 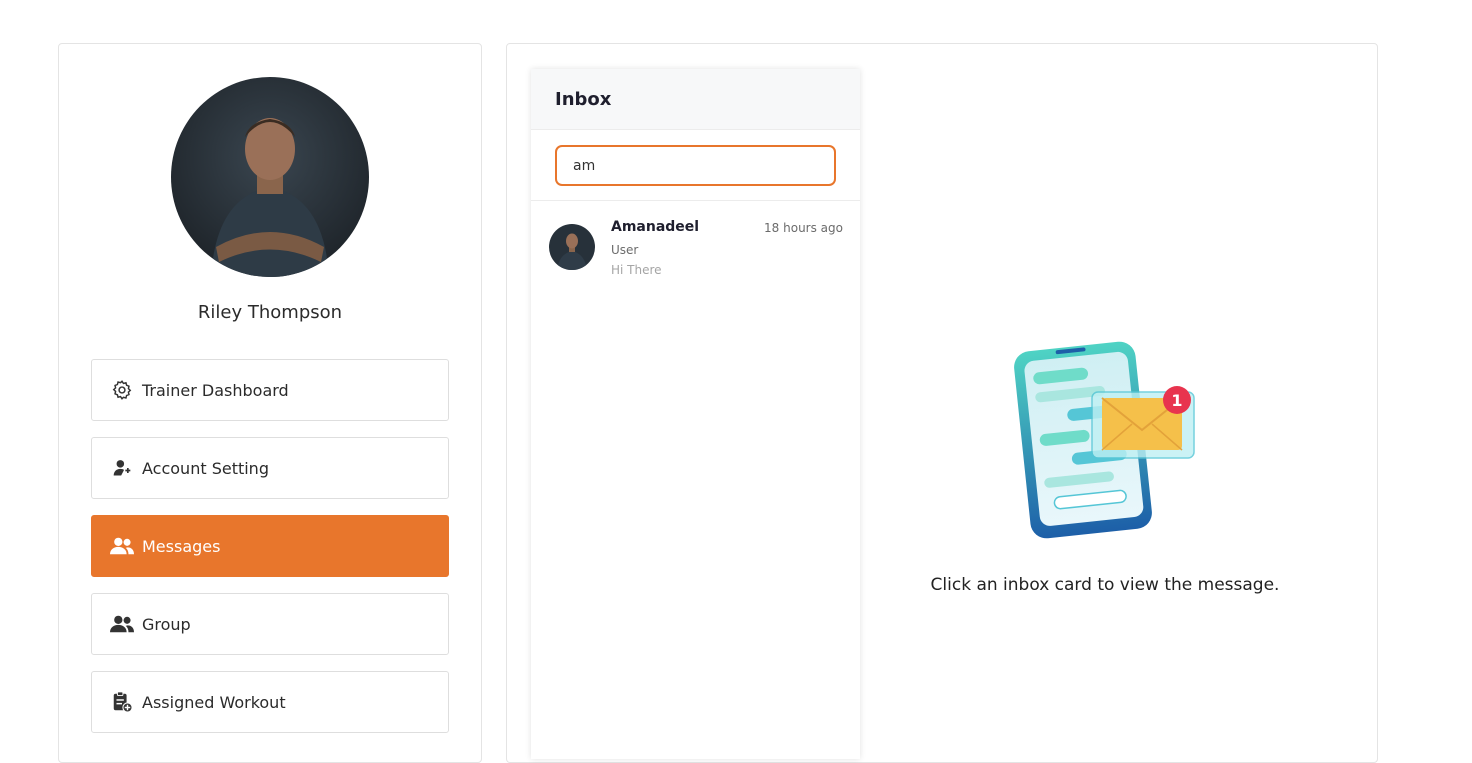 What do you see at coordinates (636, 270) in the screenshot?
I see `message-preview: Hi There` at bounding box center [636, 270].